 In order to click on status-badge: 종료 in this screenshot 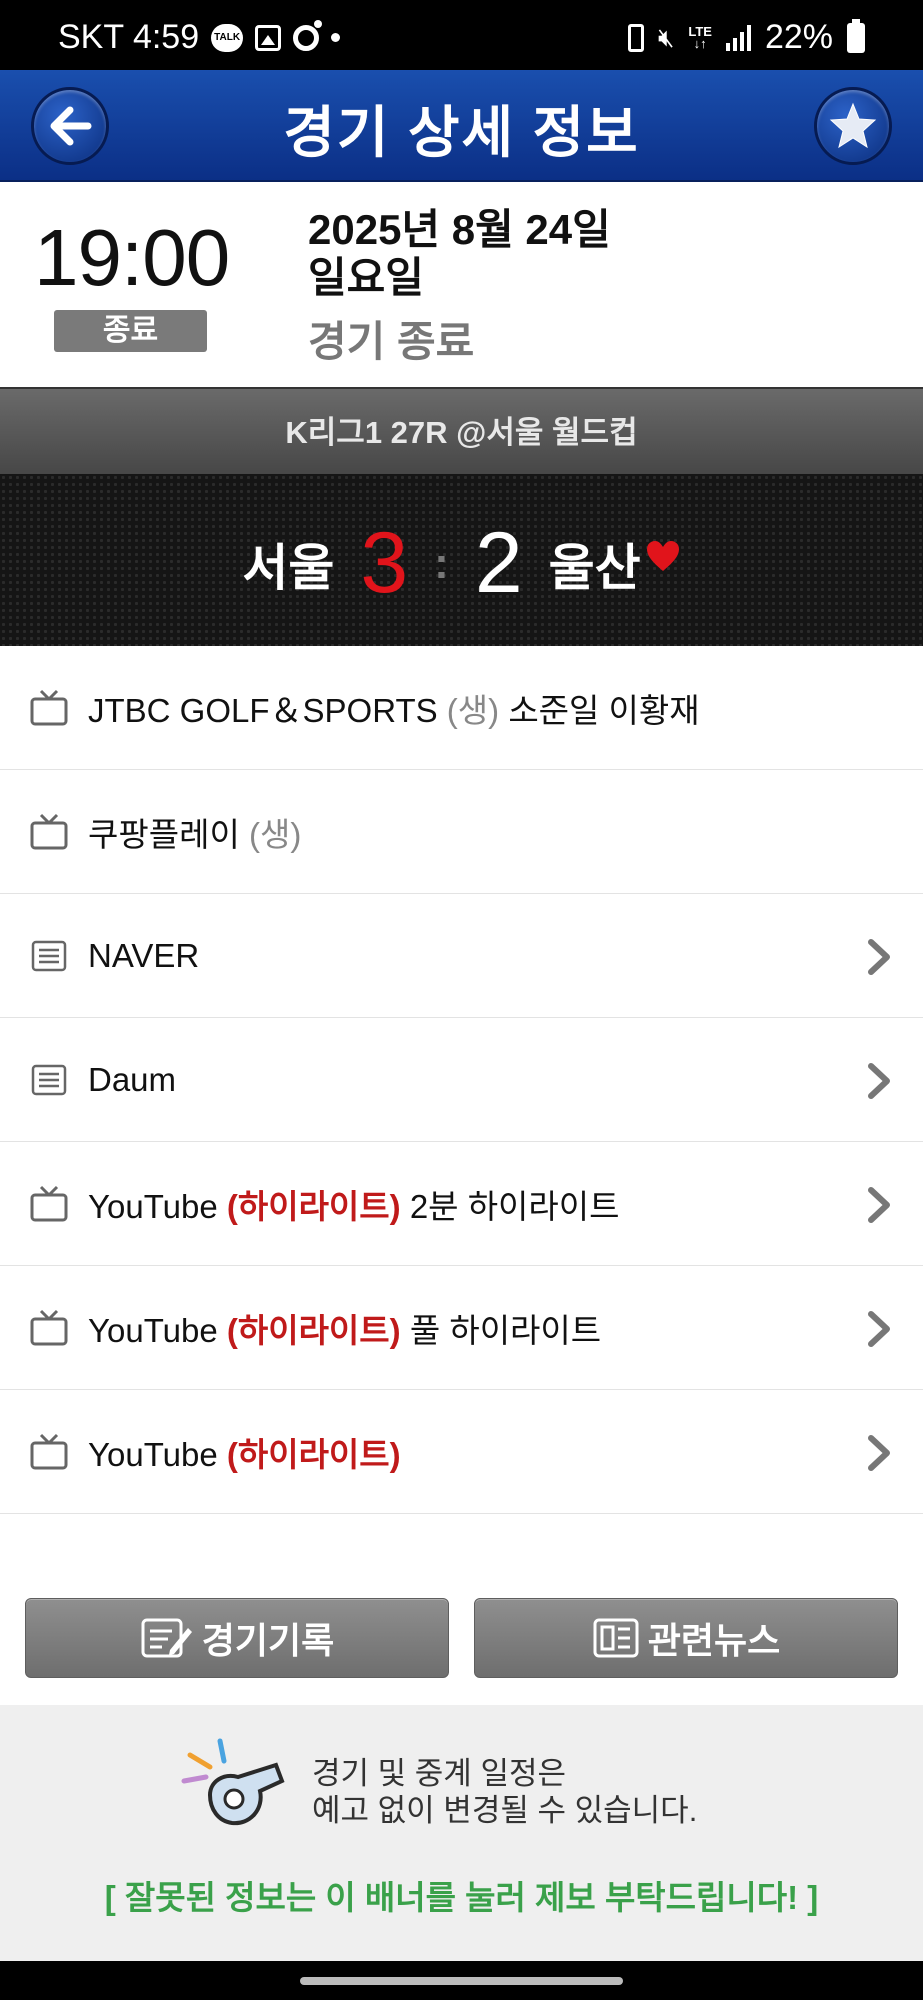, I will do `click(130, 331)`.